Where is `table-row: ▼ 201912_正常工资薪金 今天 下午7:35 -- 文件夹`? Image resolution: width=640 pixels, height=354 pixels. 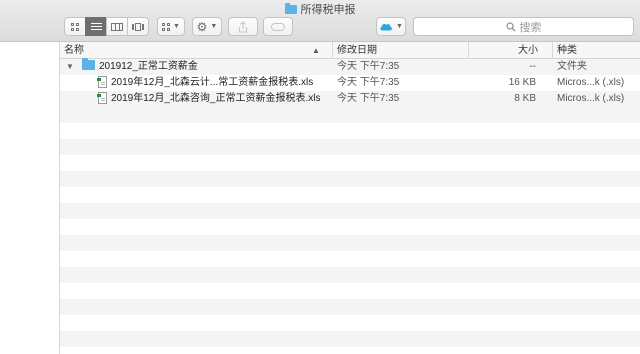 table-row: ▼ 201912_正常工资薪金 今天 下午7:35 -- 文件夹 is located at coordinates (350, 66).